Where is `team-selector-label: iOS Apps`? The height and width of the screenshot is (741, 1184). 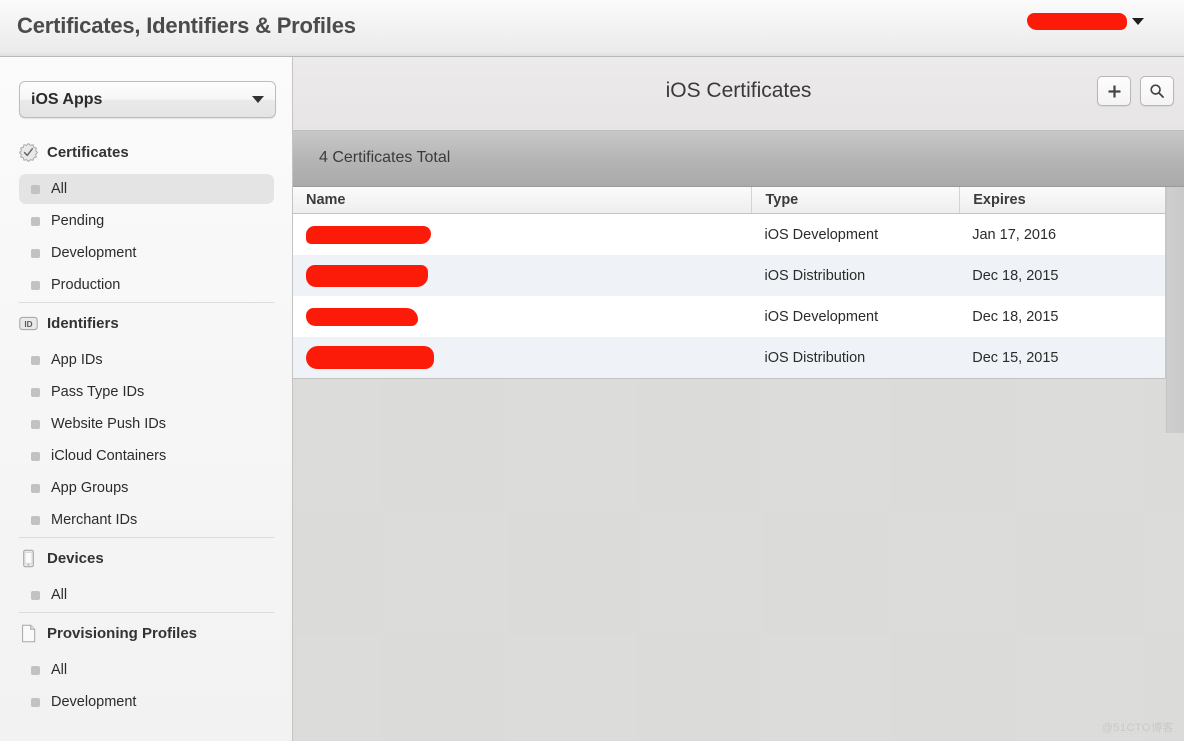
team-selector-label: iOS Apps is located at coordinates (67, 99).